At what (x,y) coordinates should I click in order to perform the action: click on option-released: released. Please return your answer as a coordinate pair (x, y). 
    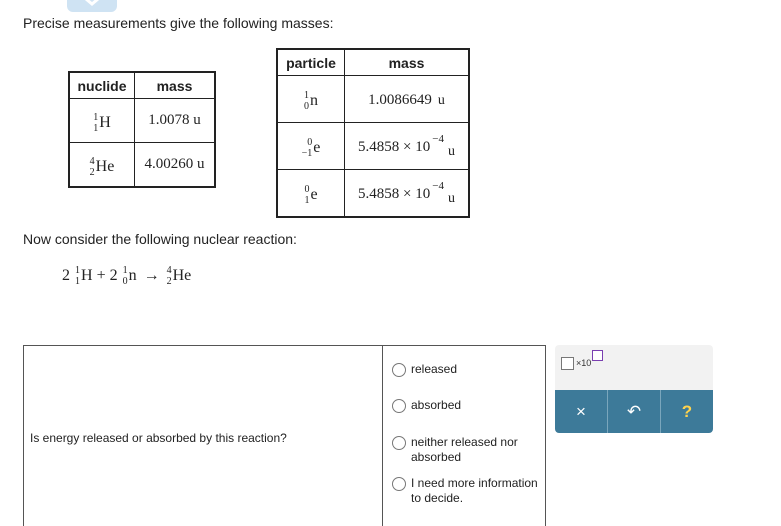
    Looking at the image, I should click on (424, 369).